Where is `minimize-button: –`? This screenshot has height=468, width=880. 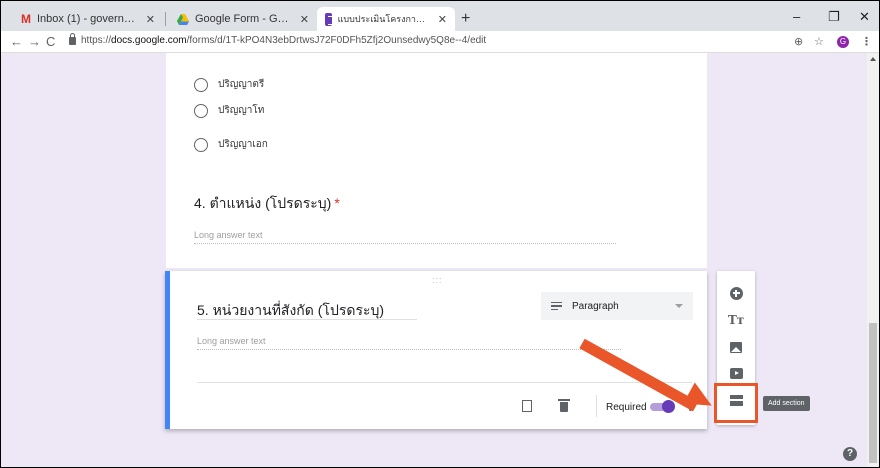
minimize-button: – is located at coordinates (796, 16).